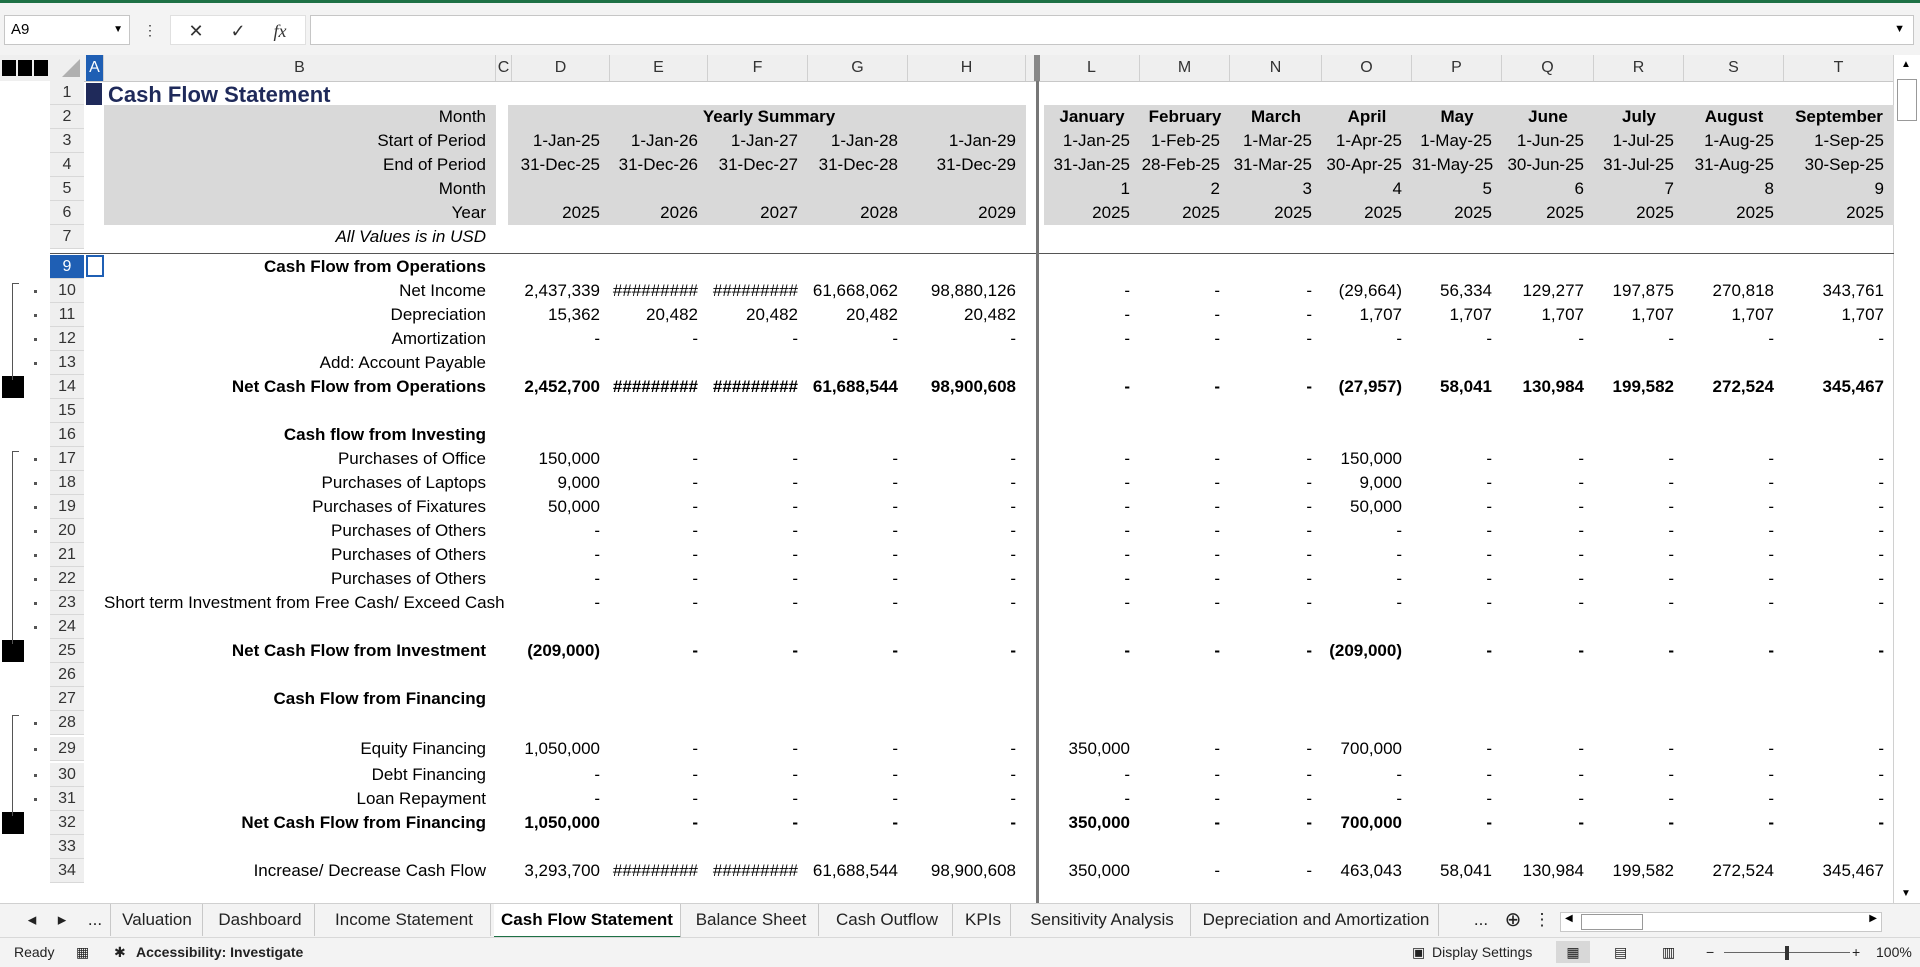 This screenshot has height=967, width=1920. Describe the element at coordinates (1185, 117) in the screenshot. I see `month-name-cell: February` at that location.